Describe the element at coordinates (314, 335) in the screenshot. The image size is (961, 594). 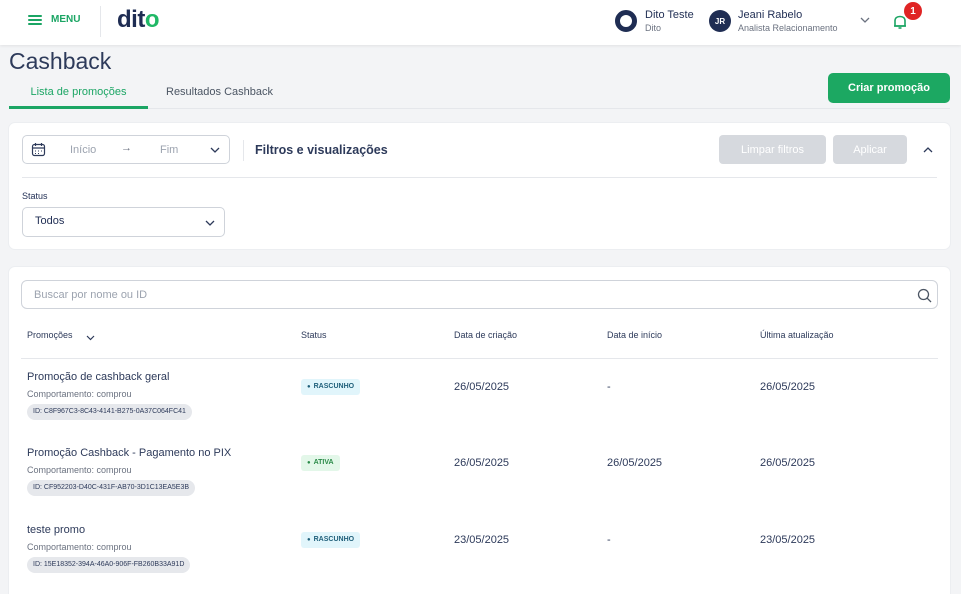
I see `column-header-status: Status` at that location.